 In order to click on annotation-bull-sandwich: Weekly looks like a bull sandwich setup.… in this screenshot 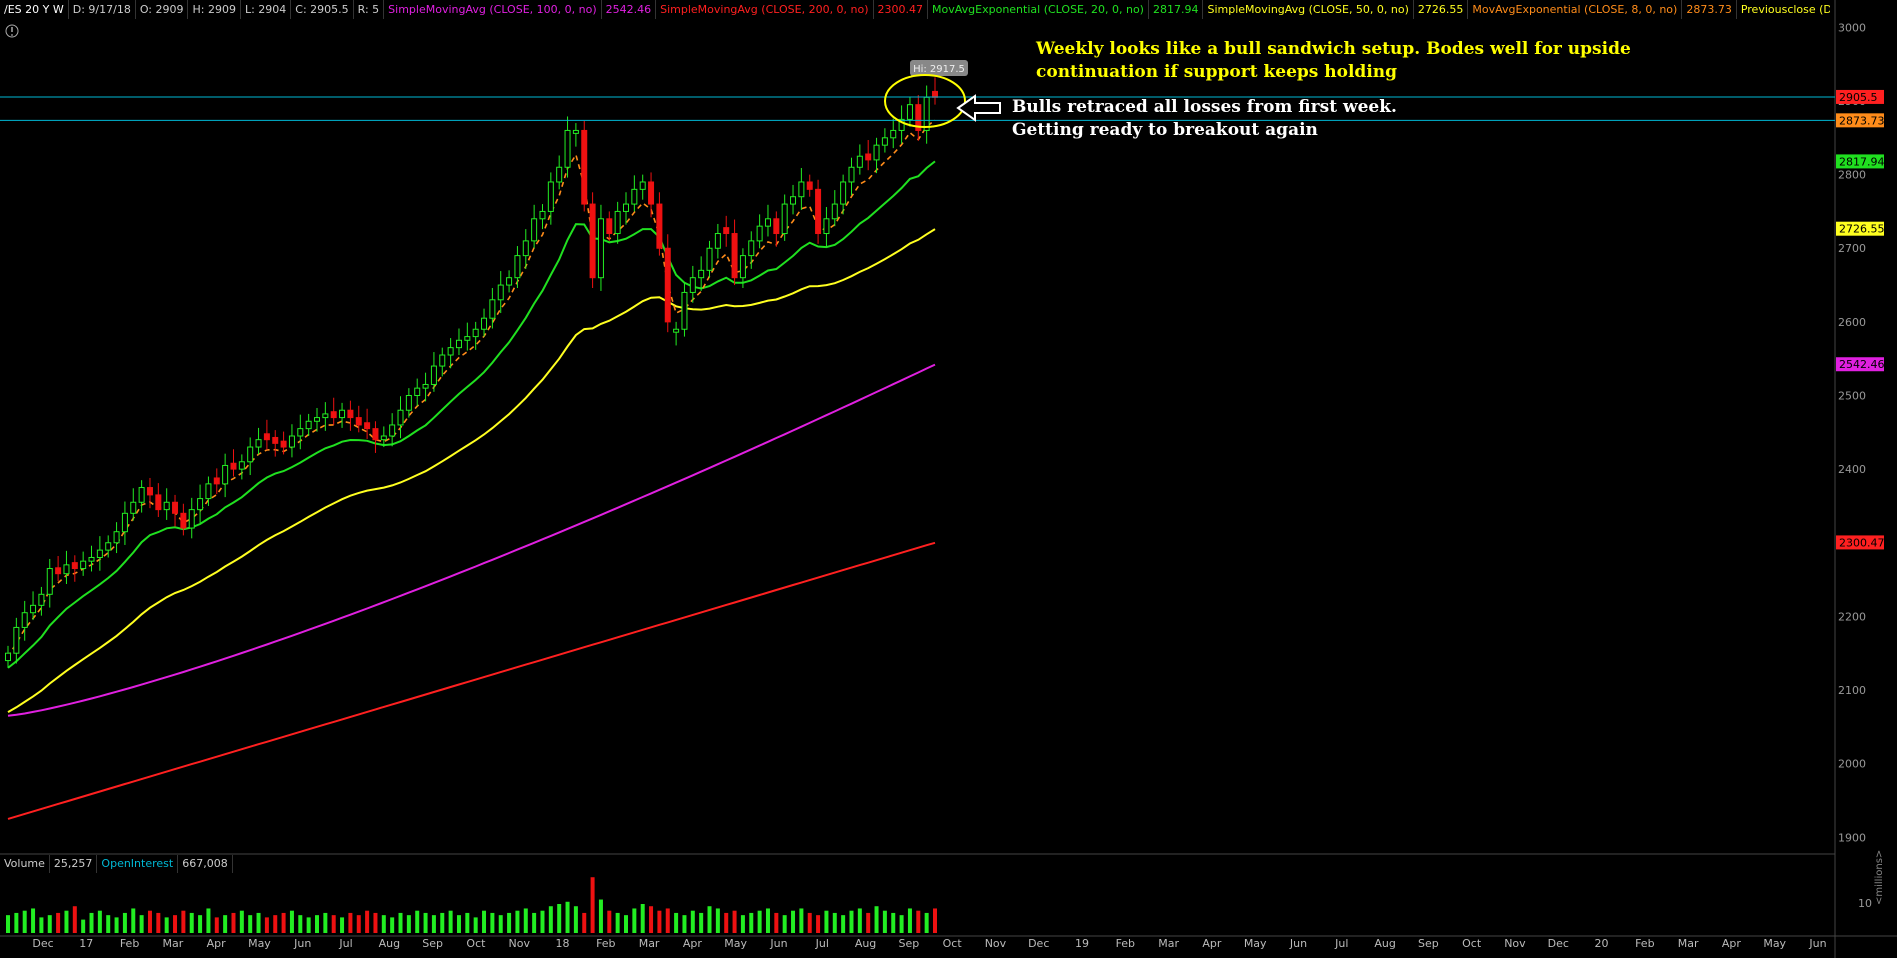, I will do `click(1333, 61)`.